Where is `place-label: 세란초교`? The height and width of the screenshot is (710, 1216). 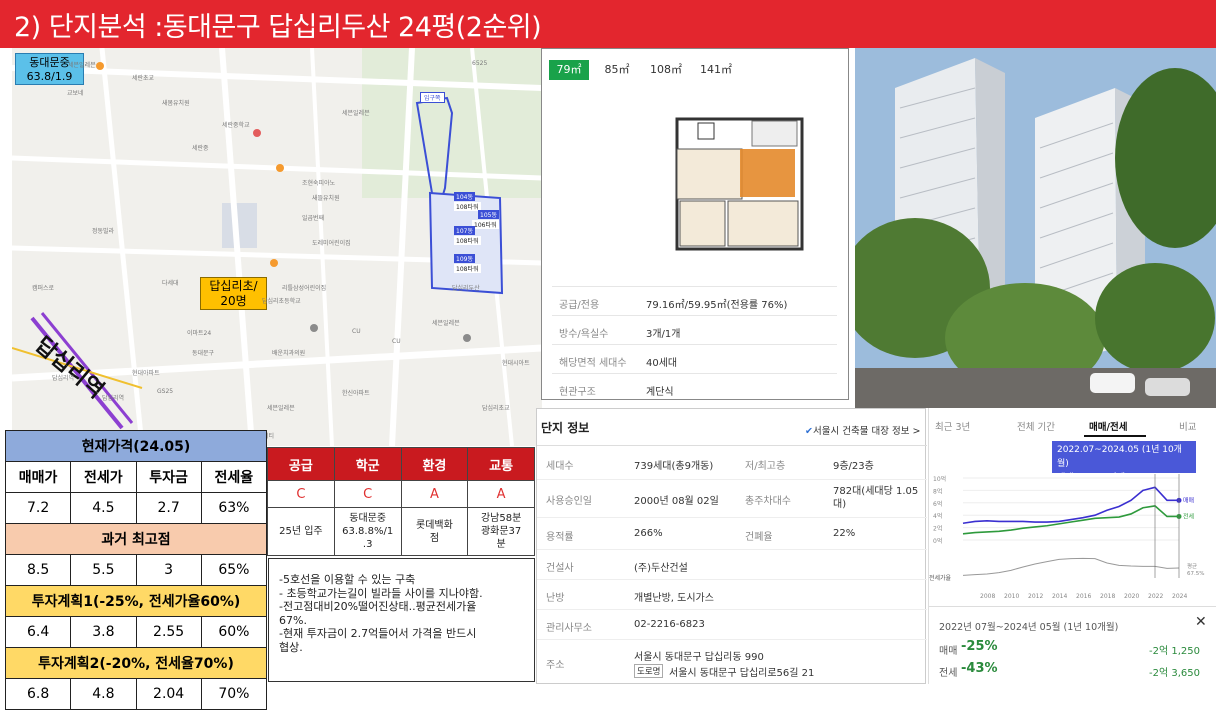 place-label: 세란초교 is located at coordinates (143, 78).